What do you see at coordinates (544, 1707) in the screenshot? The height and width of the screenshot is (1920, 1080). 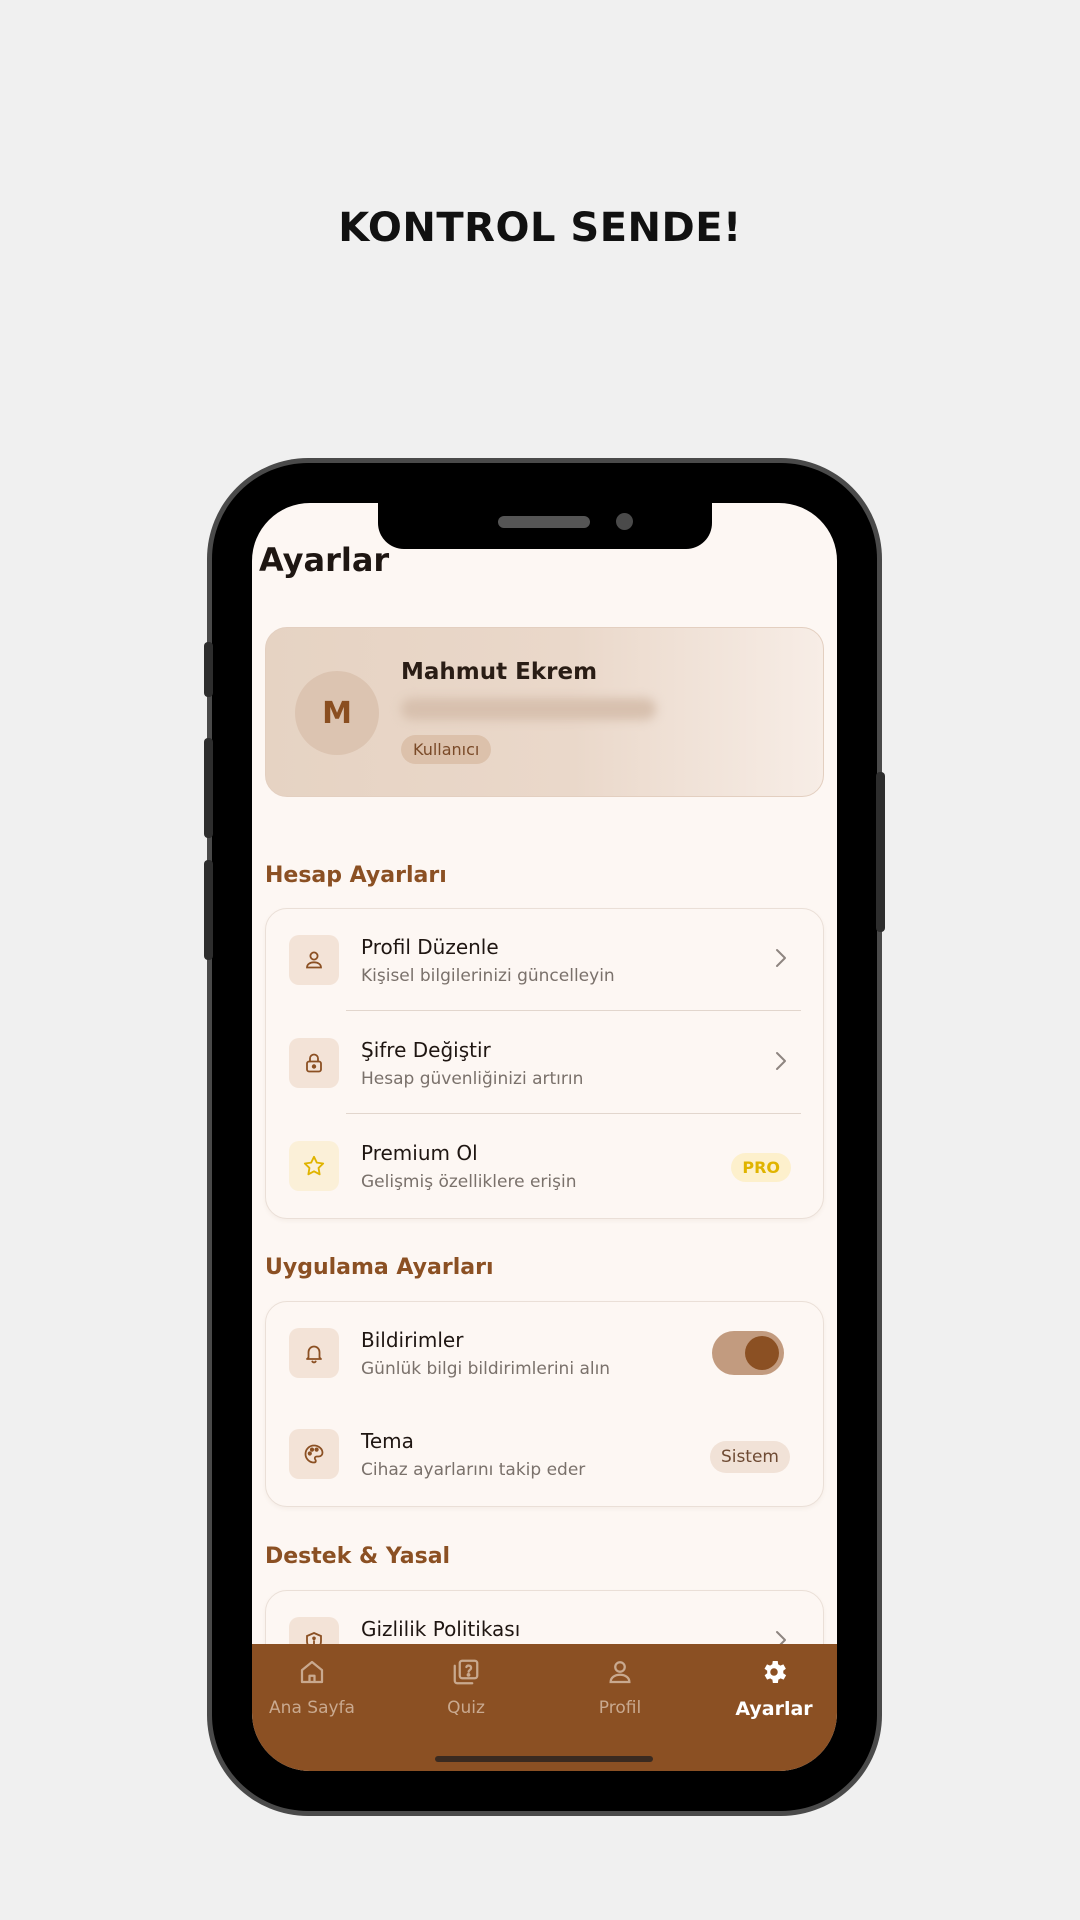 I see `bottom-nav: Ana Sayfa Quiz Profil Ayarlar` at bounding box center [544, 1707].